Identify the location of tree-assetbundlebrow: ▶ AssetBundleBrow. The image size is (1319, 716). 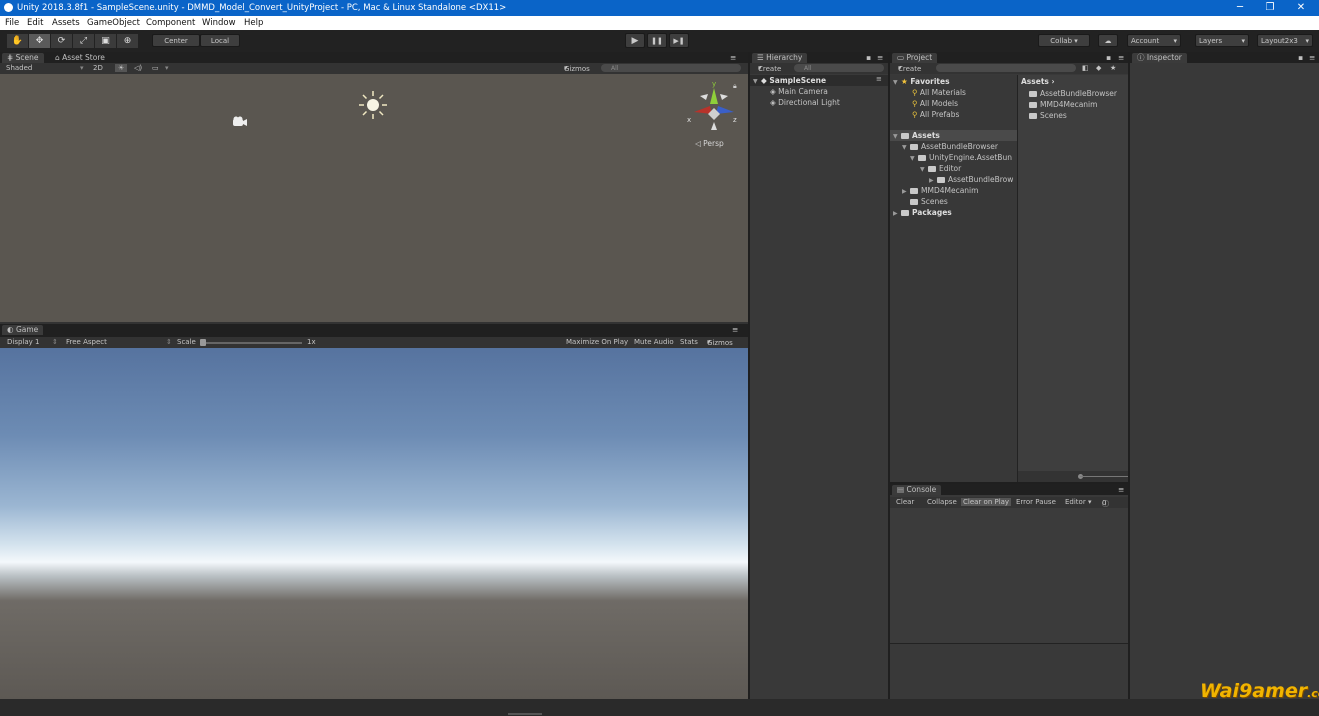
(973, 179).